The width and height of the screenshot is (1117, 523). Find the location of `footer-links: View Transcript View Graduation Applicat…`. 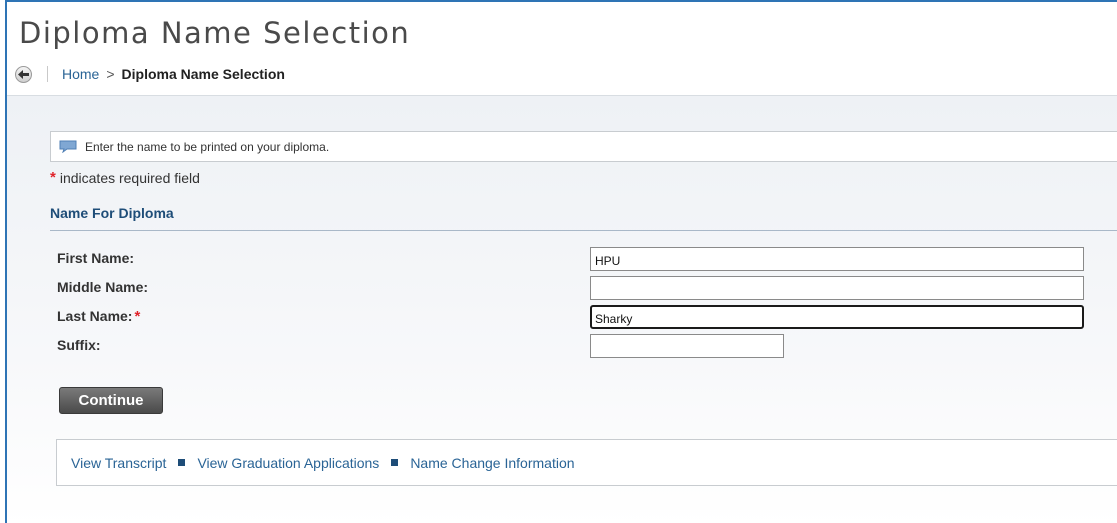

footer-links: View Transcript View Graduation Applicat… is located at coordinates (586, 462).